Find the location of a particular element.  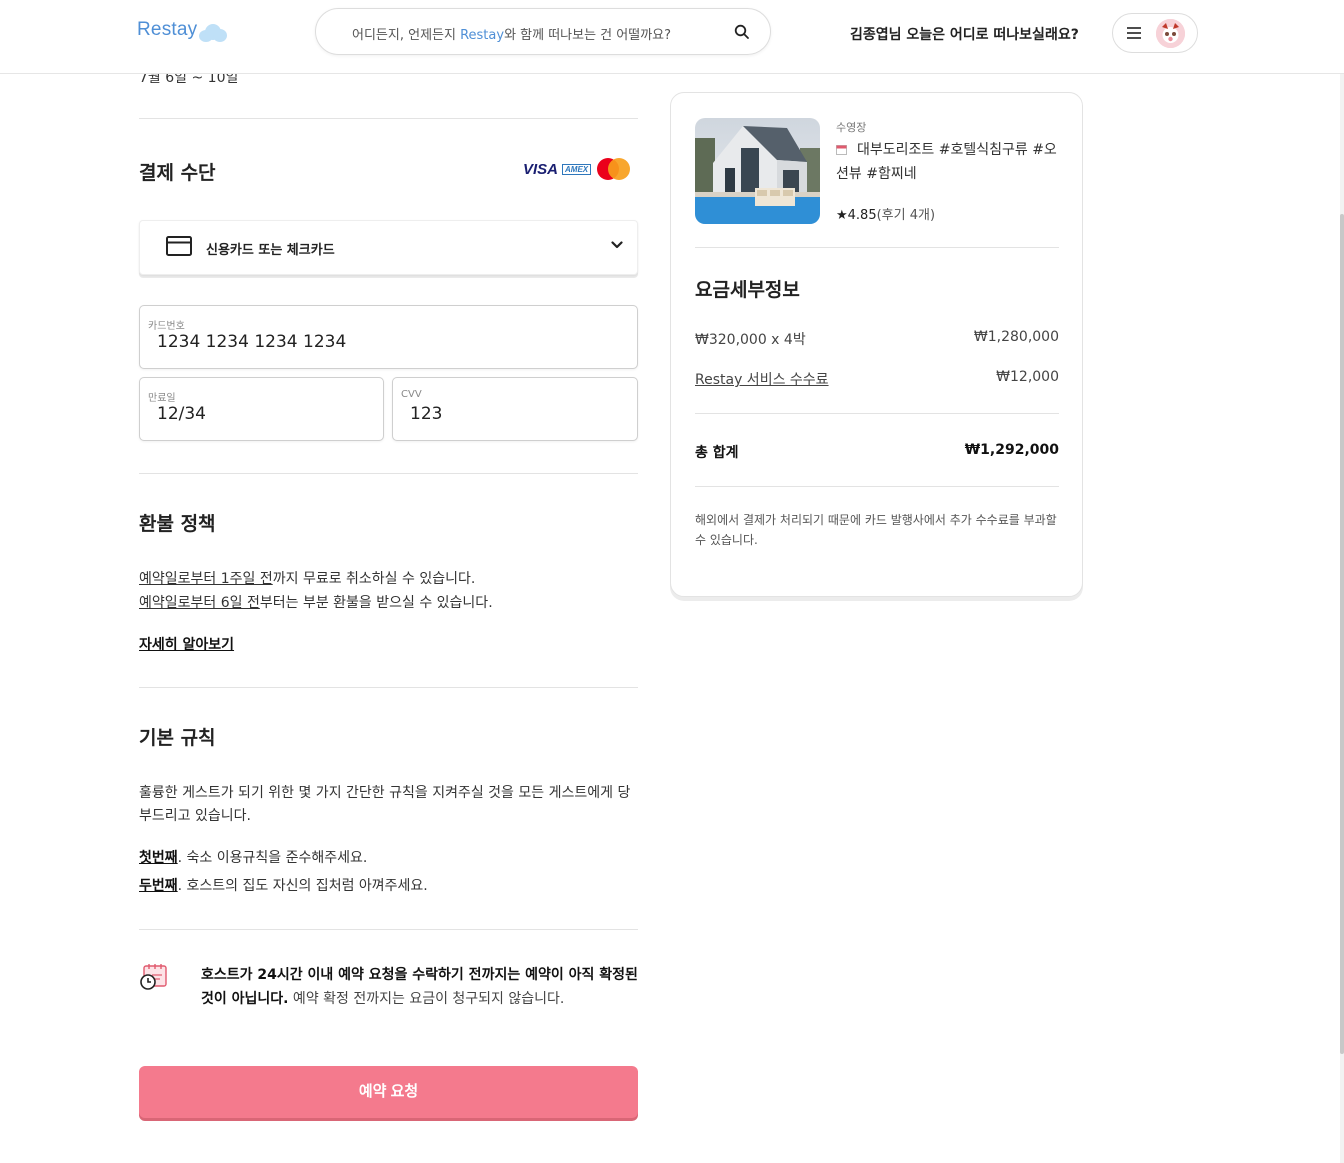

refund-line-2: 예약일로부터 6일 전부터는 부분 환불을 받으실 수 있습니다. is located at coordinates (316, 603).